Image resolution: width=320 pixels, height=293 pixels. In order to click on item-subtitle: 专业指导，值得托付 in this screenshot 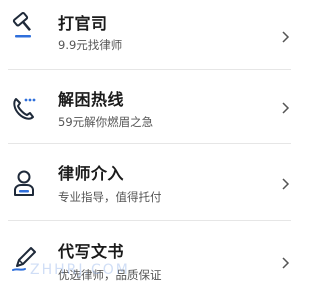, I will do `click(110, 197)`.